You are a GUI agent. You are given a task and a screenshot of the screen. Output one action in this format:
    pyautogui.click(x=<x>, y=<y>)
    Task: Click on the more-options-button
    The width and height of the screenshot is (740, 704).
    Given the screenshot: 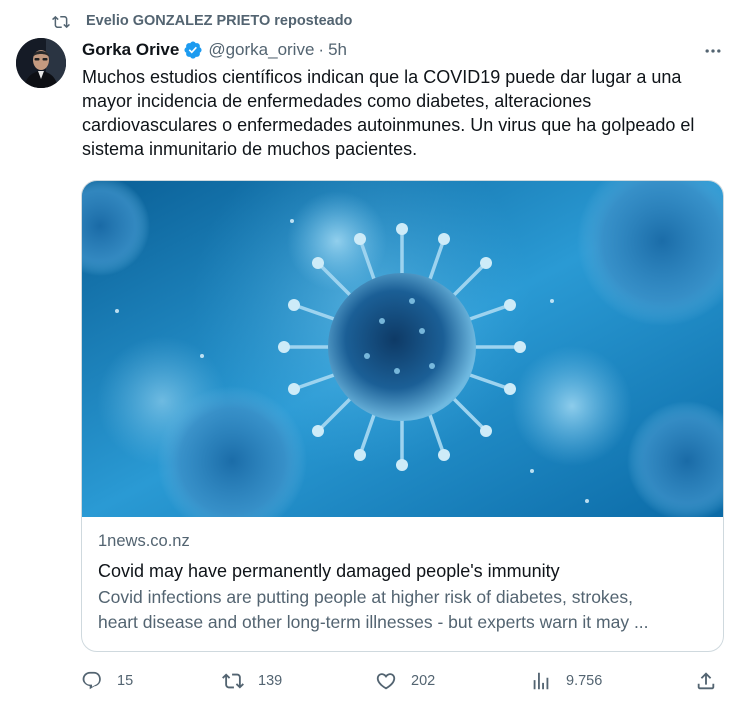 What is the action you would take?
    pyautogui.click(x=713, y=51)
    